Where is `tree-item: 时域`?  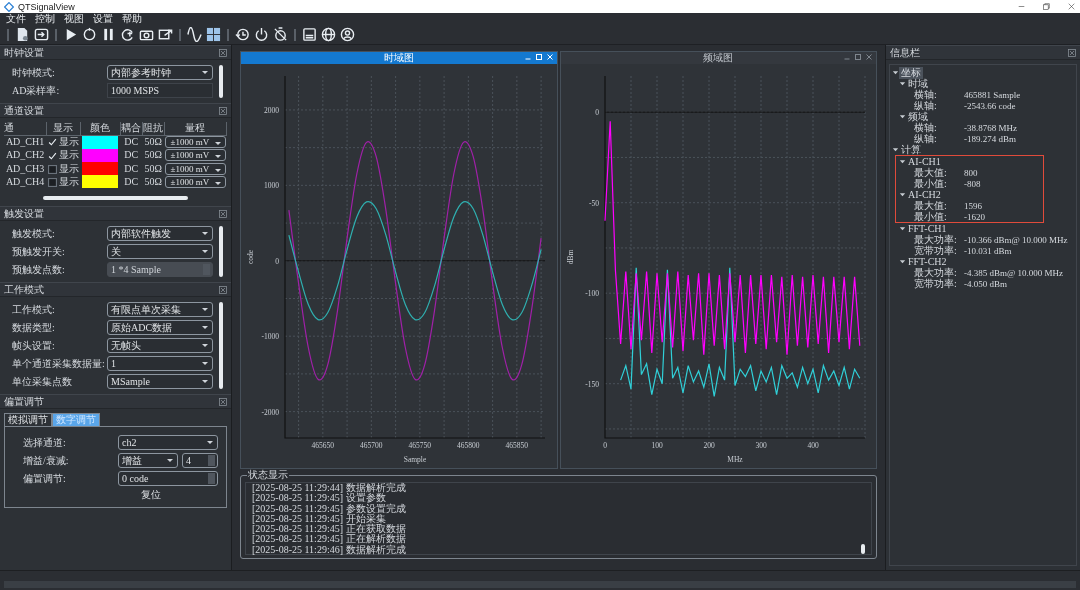 tree-item: 时域 is located at coordinates (918, 83).